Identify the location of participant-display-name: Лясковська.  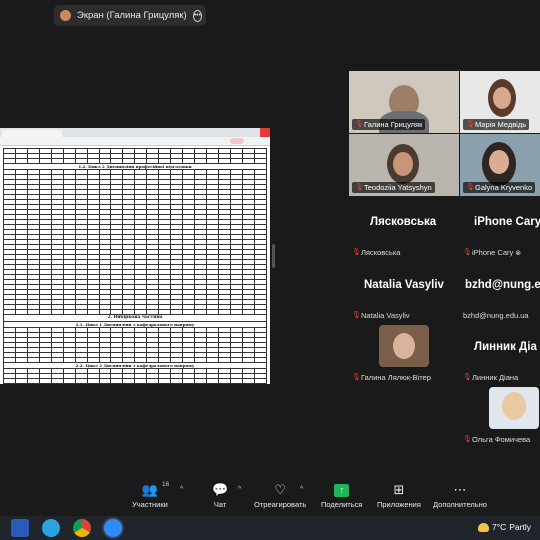
(403, 222).